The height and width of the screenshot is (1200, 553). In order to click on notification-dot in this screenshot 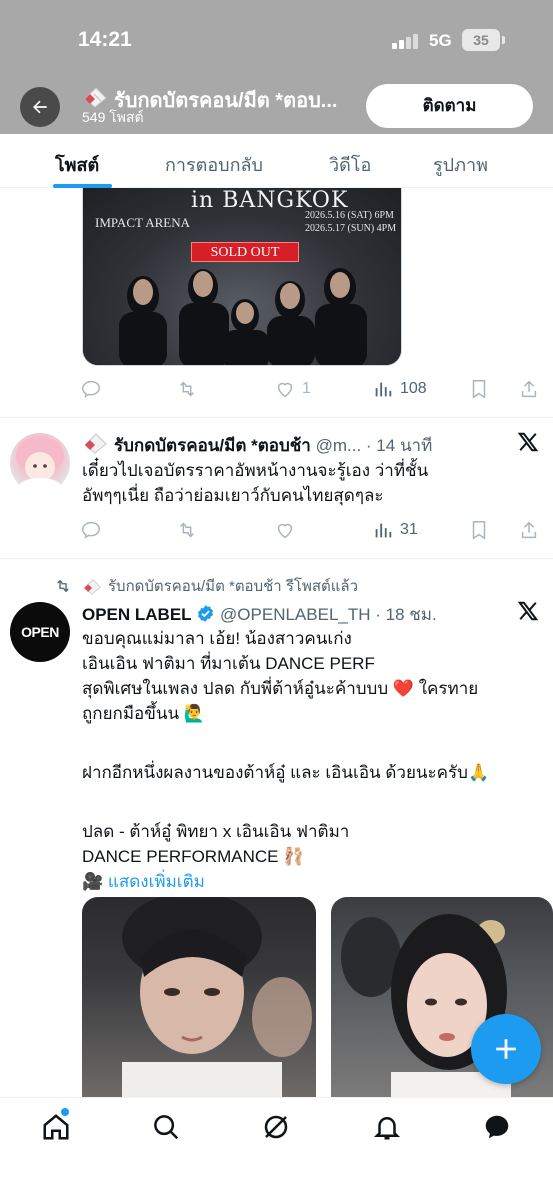, I will do `click(65, 1112)`.